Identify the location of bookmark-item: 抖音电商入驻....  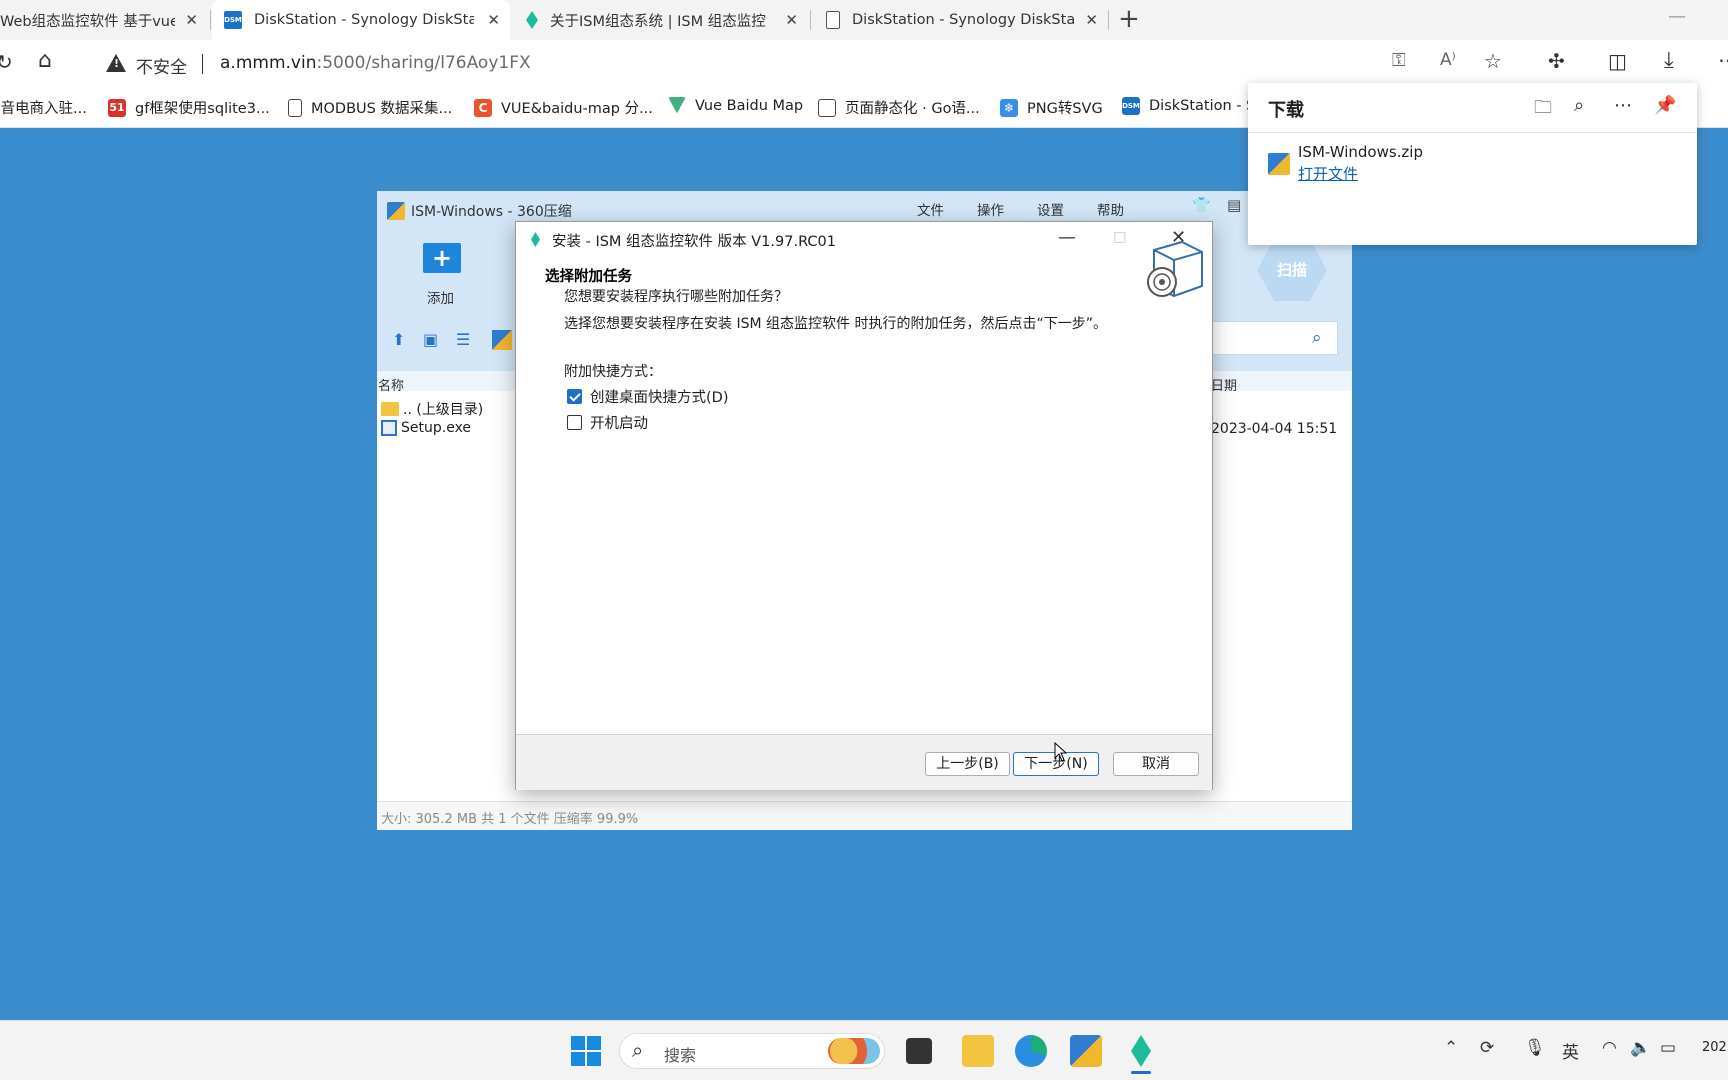
(43, 107).